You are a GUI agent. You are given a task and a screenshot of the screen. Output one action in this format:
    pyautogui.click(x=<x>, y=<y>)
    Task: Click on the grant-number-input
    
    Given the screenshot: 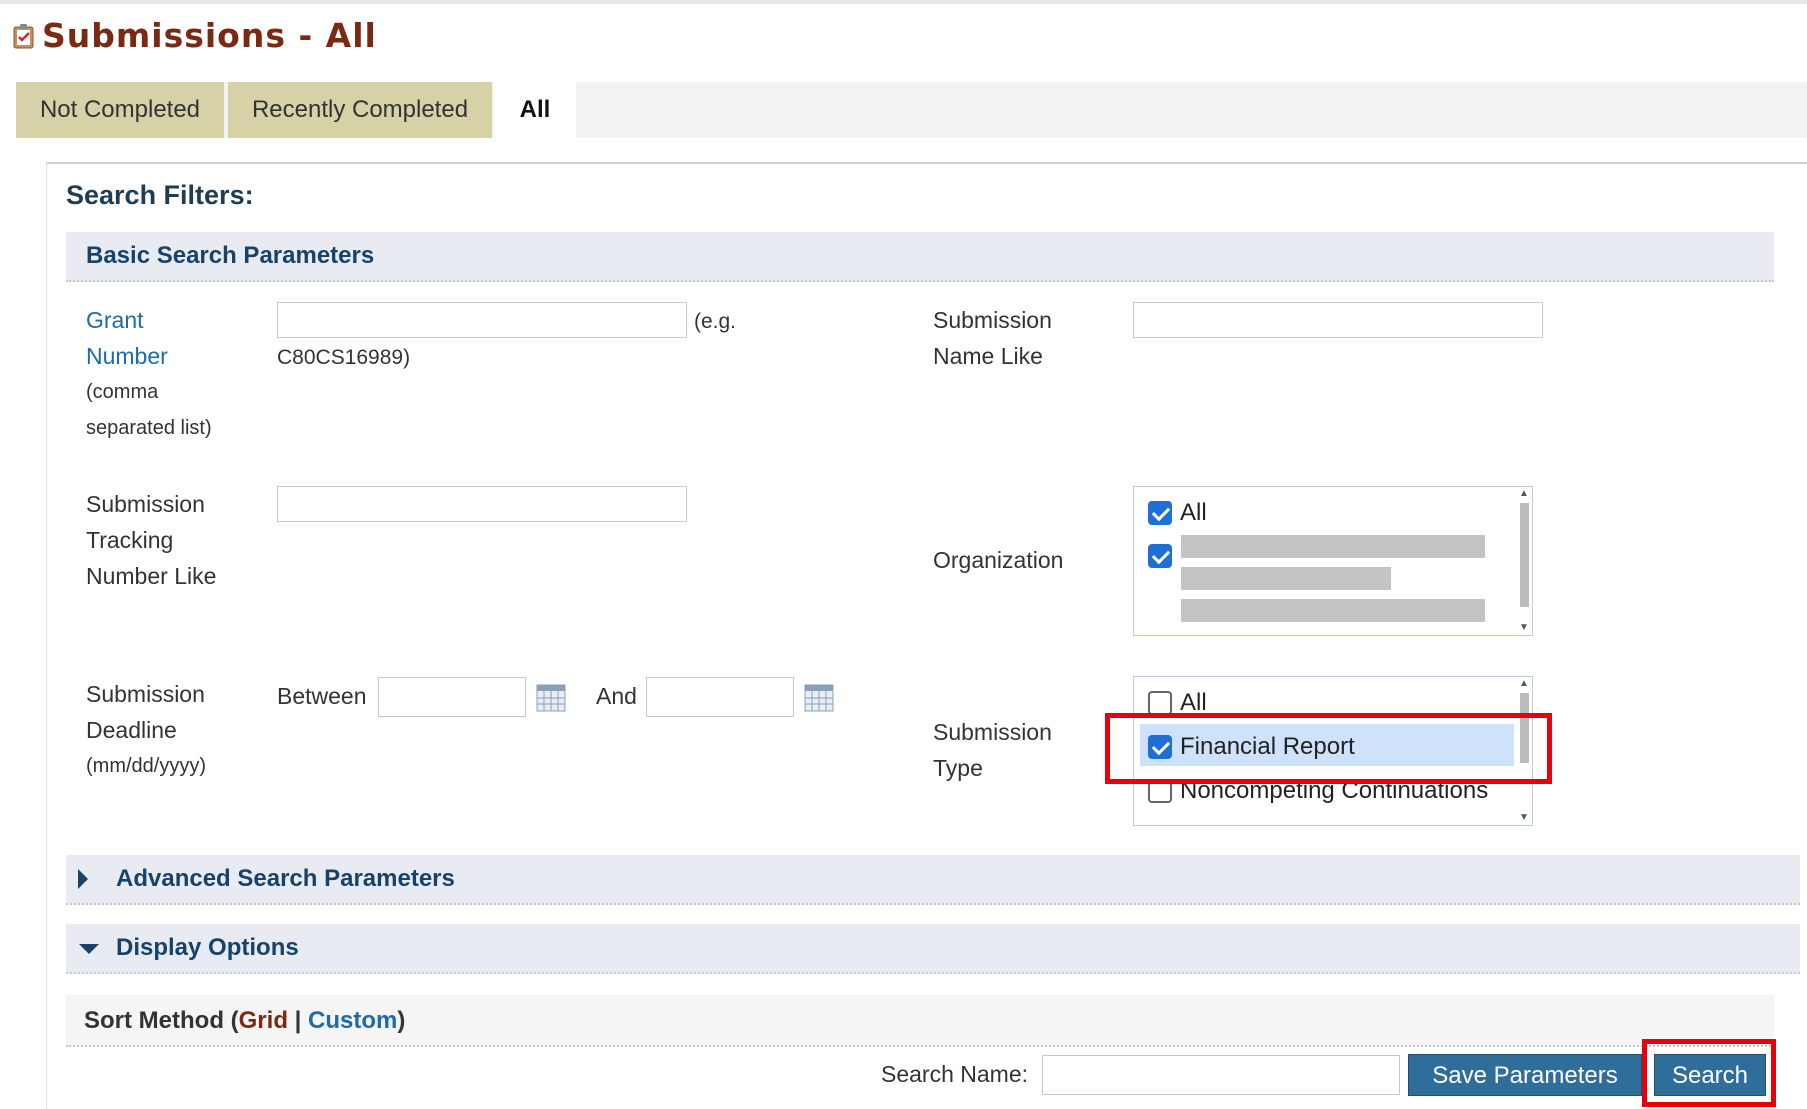 What is the action you would take?
    pyautogui.click(x=482, y=320)
    